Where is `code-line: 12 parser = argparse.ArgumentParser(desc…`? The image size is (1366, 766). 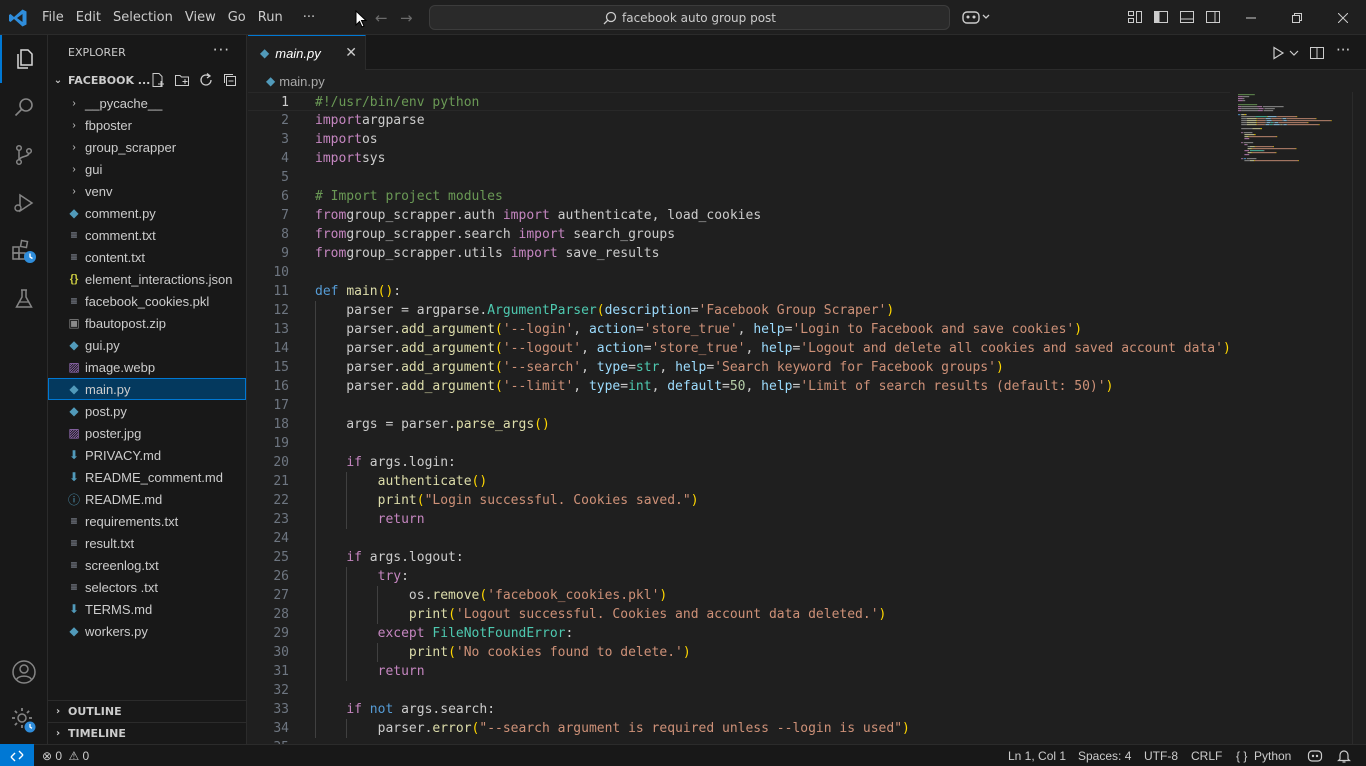
code-line: 12 parser = argparse.ArgumentParser(desc… is located at coordinates (739, 310).